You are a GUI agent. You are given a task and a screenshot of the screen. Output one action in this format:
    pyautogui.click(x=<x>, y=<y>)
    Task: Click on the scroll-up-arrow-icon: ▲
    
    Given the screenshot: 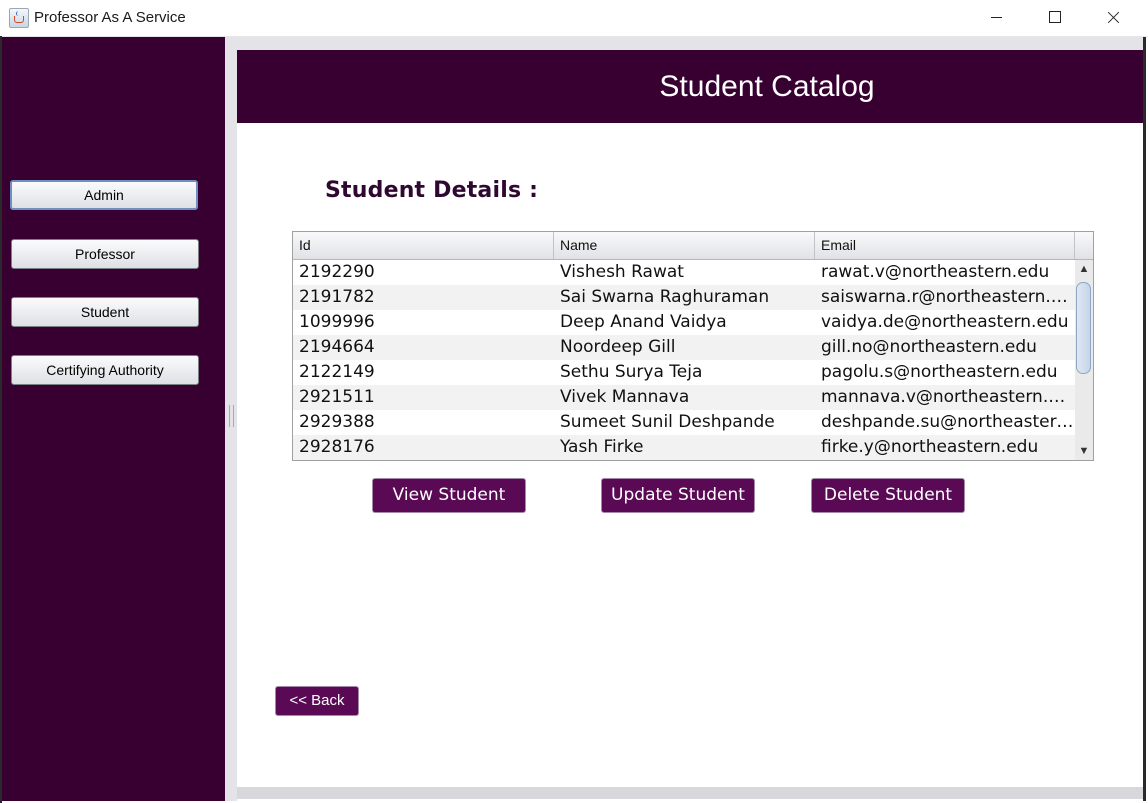 What is the action you would take?
    pyautogui.click(x=1084, y=269)
    